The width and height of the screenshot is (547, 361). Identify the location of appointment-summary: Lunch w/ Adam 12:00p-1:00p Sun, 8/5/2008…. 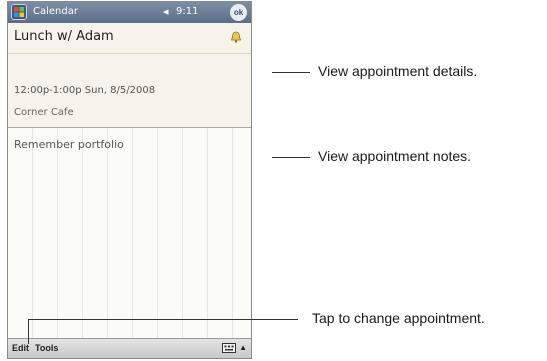
(129, 75).